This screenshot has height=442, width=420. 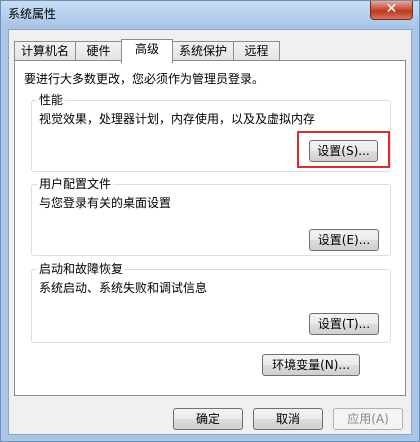 I want to click on ok-button: 确定, so click(x=208, y=419).